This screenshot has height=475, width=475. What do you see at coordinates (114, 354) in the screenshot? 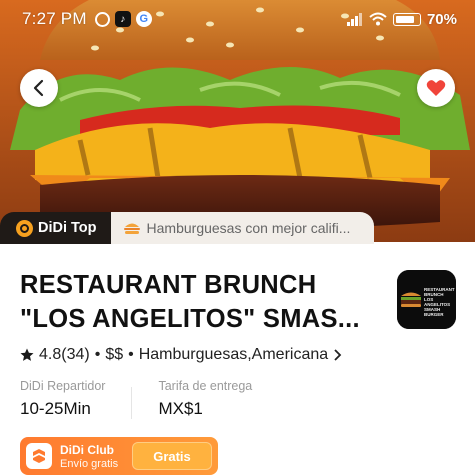
I see `price-level: $$` at bounding box center [114, 354].